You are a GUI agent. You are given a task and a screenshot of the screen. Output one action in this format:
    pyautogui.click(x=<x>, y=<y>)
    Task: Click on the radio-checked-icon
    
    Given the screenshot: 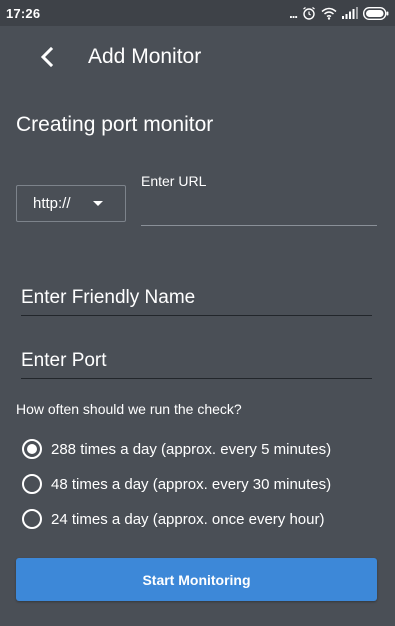 What is the action you would take?
    pyautogui.click(x=32, y=449)
    